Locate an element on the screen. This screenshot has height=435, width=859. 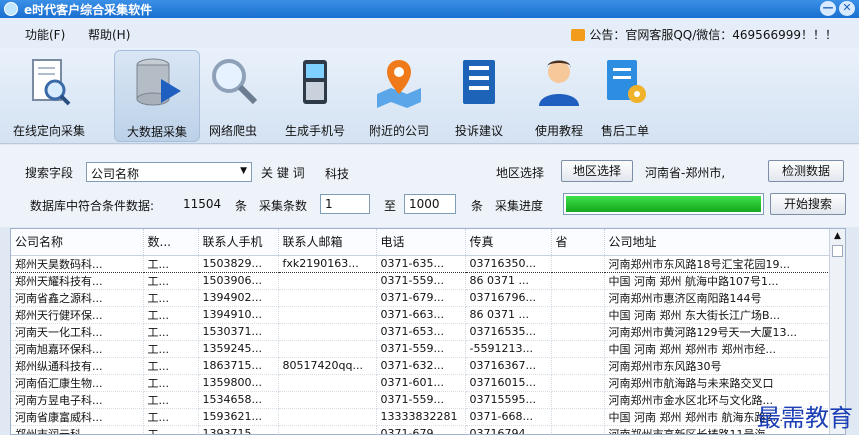
start-search-button: 开始搜索 is located at coordinates (808, 204).